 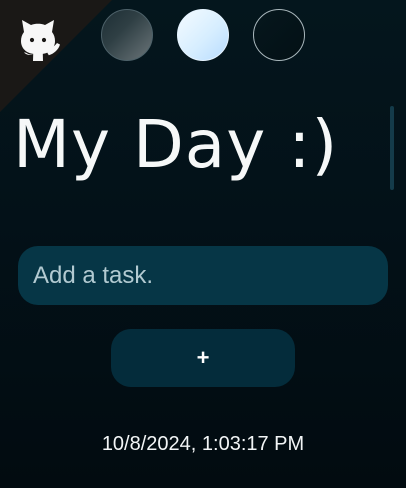 What do you see at coordinates (176, 144) in the screenshot?
I see `page-title: My Day :)` at bounding box center [176, 144].